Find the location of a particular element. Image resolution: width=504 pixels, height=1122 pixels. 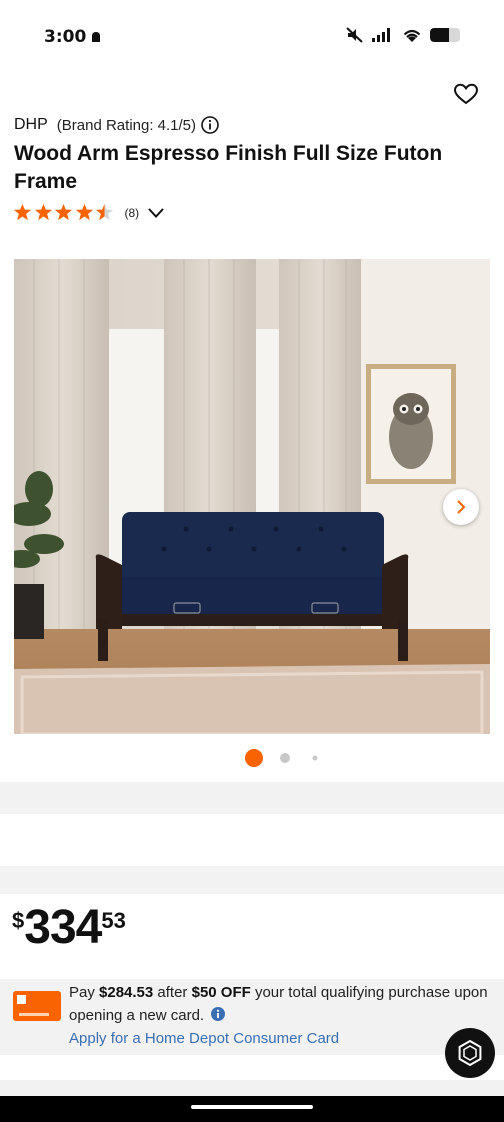

apply-card-link: Apply for a Home Depot Consumer Card is located at coordinates (204, 1038).